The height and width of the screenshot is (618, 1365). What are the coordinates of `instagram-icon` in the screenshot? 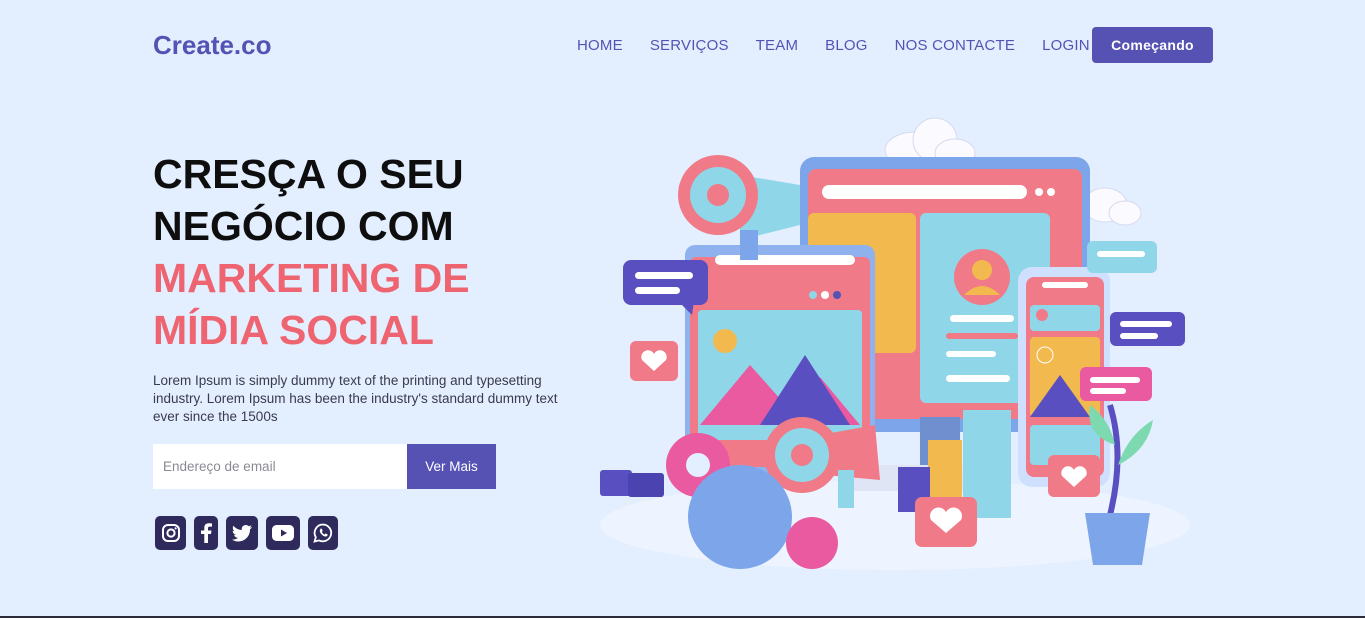 It's located at (170, 533).